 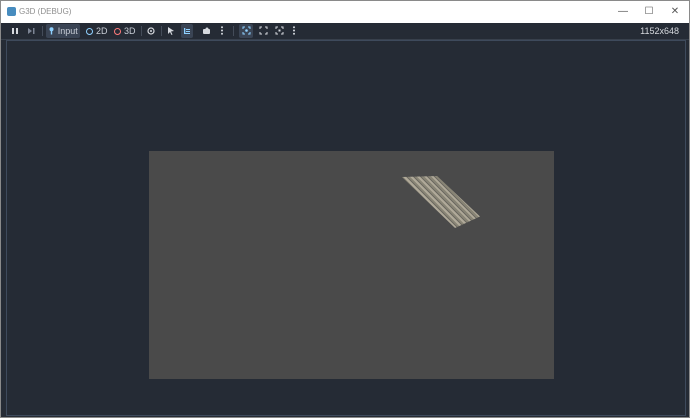 What do you see at coordinates (130, 31) in the screenshot?
I see `mode-3d-label: 3D` at bounding box center [130, 31].